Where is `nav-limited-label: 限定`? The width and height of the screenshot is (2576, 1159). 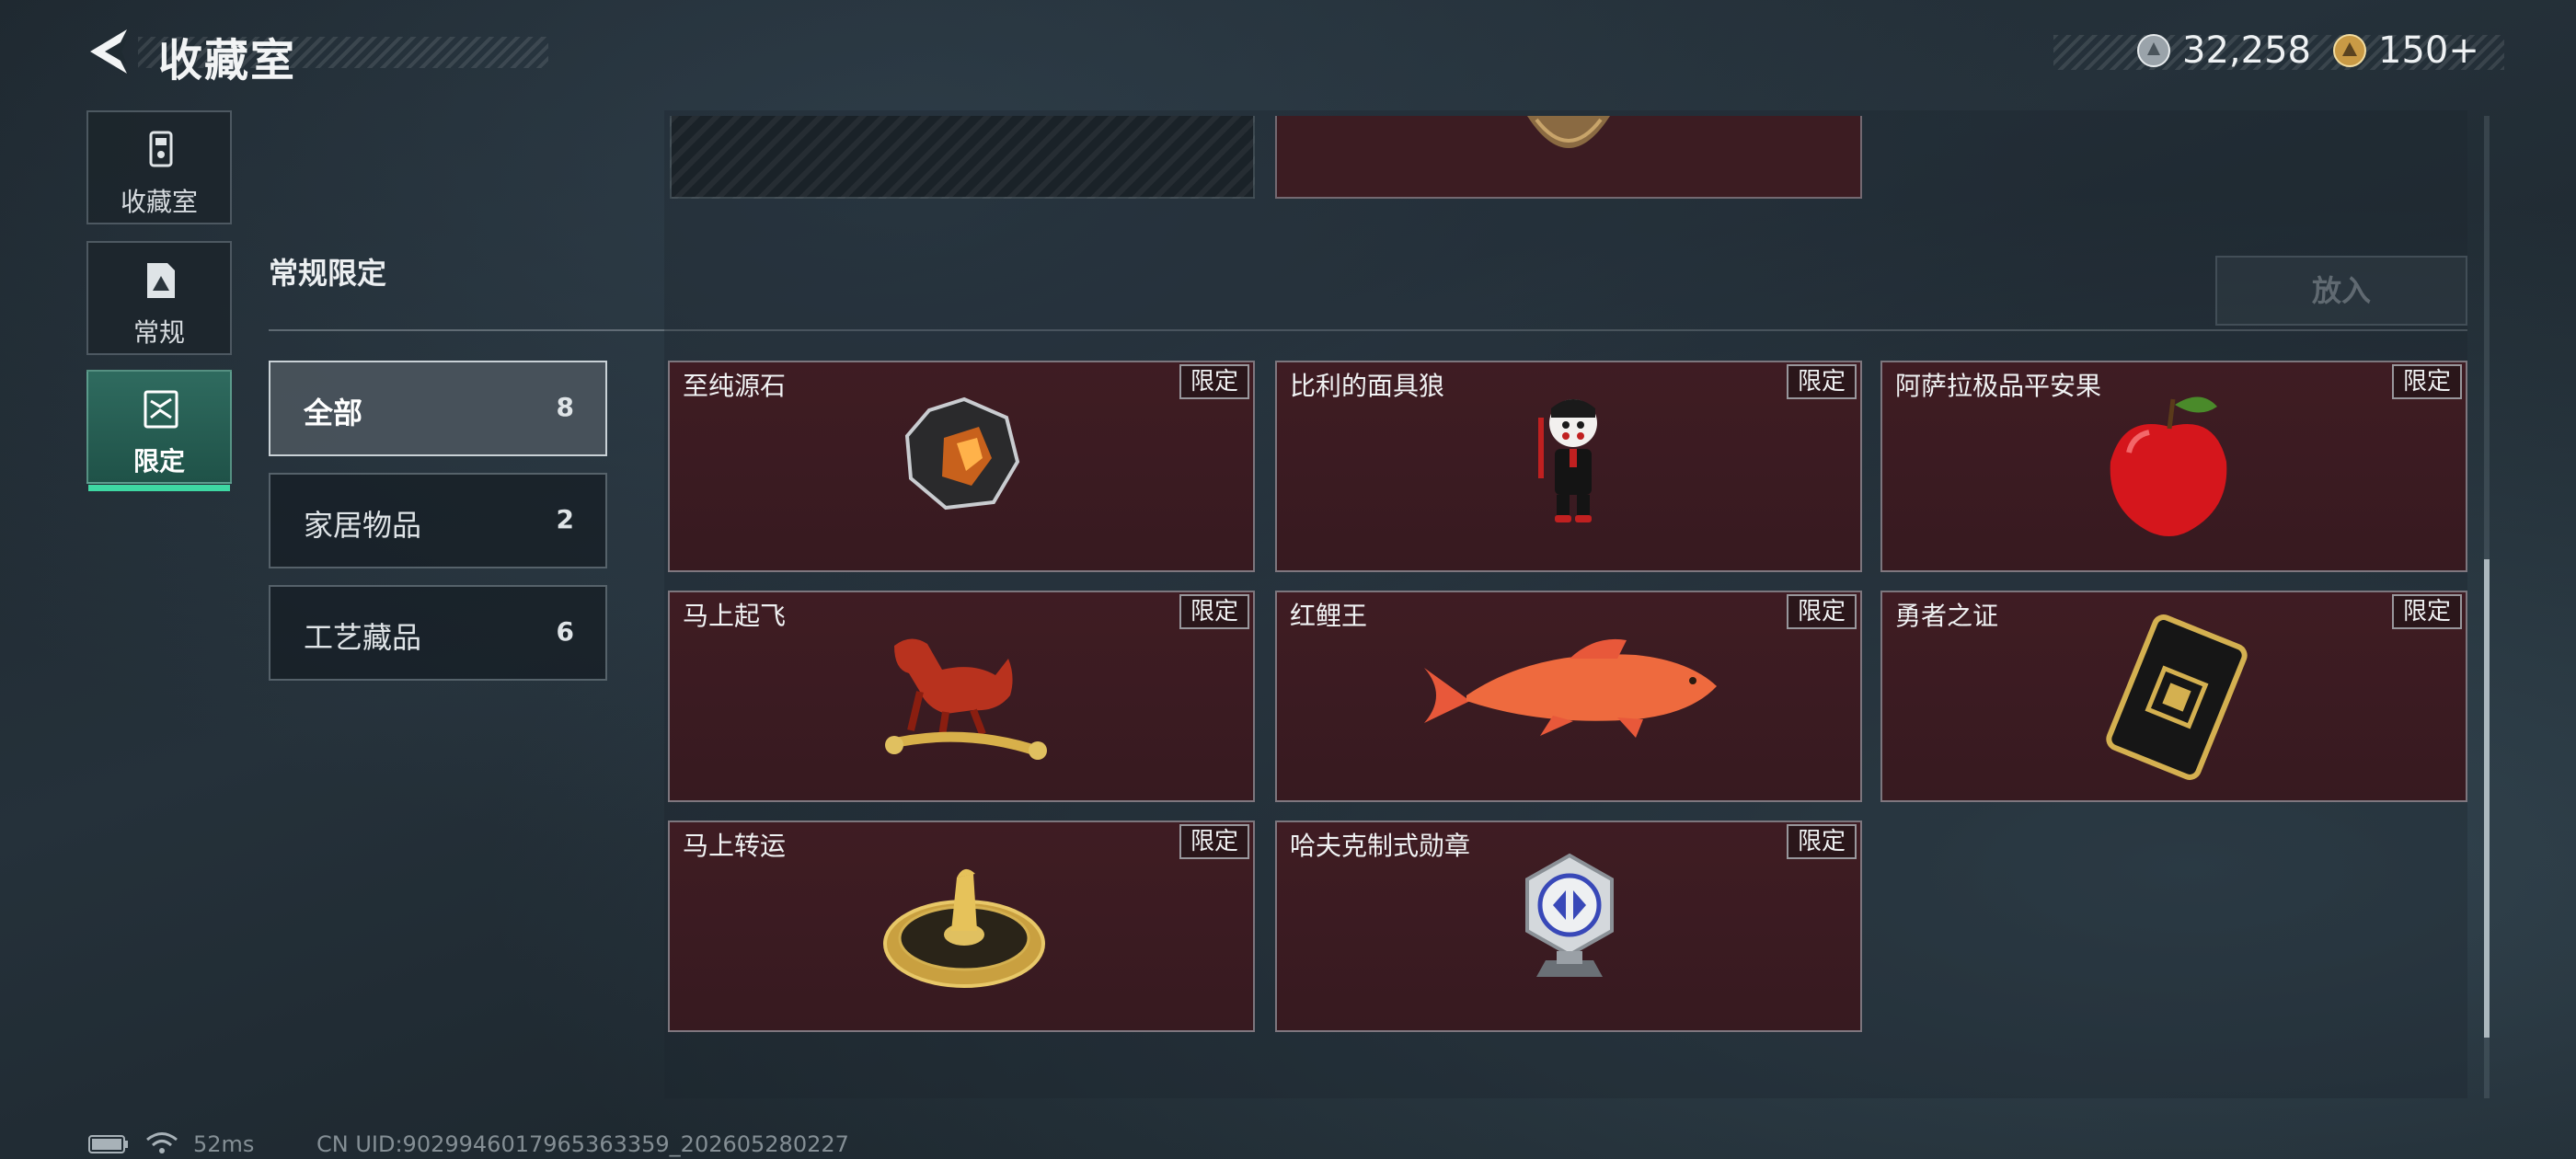
nav-limited-label: 限定 is located at coordinates (158, 461).